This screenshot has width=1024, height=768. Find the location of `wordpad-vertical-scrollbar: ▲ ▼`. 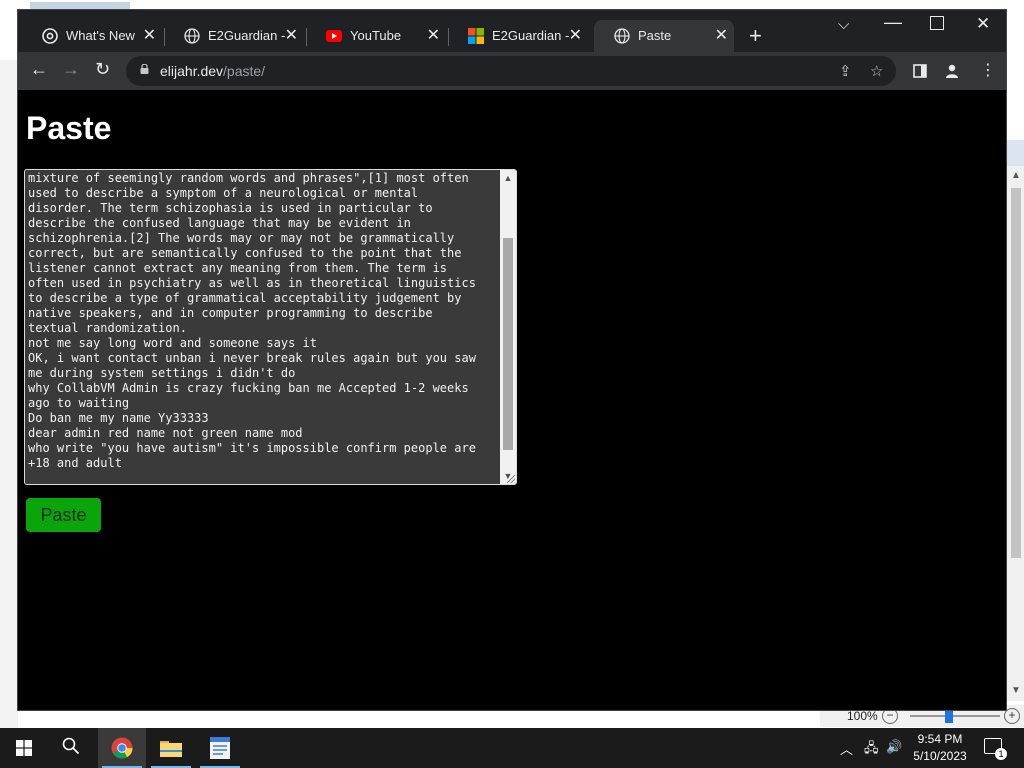

wordpad-vertical-scrollbar: ▲ ▼ is located at coordinates (1015, 433).